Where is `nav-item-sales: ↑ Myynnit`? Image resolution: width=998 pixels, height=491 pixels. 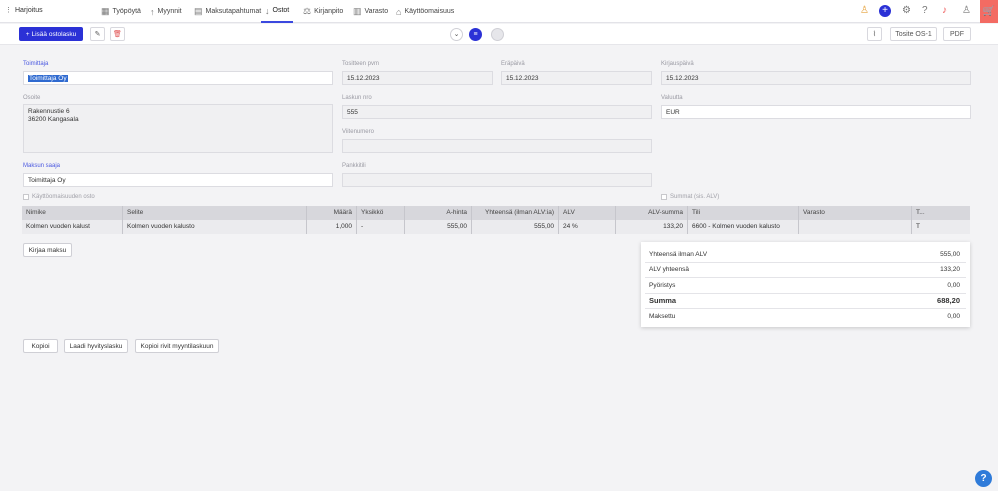 nav-item-sales: ↑ Myynnit is located at coordinates (166, 11).